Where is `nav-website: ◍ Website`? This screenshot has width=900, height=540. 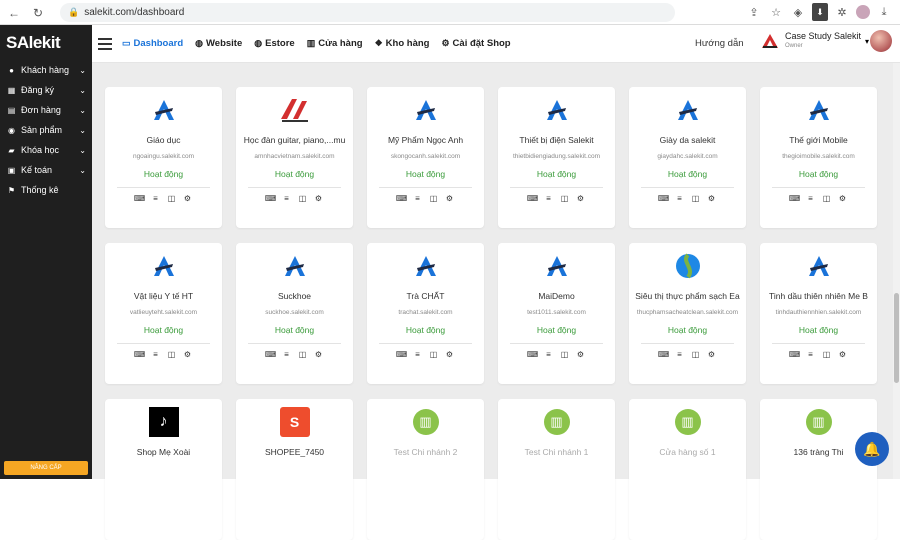
nav-website: ◍ Website is located at coordinates (218, 43).